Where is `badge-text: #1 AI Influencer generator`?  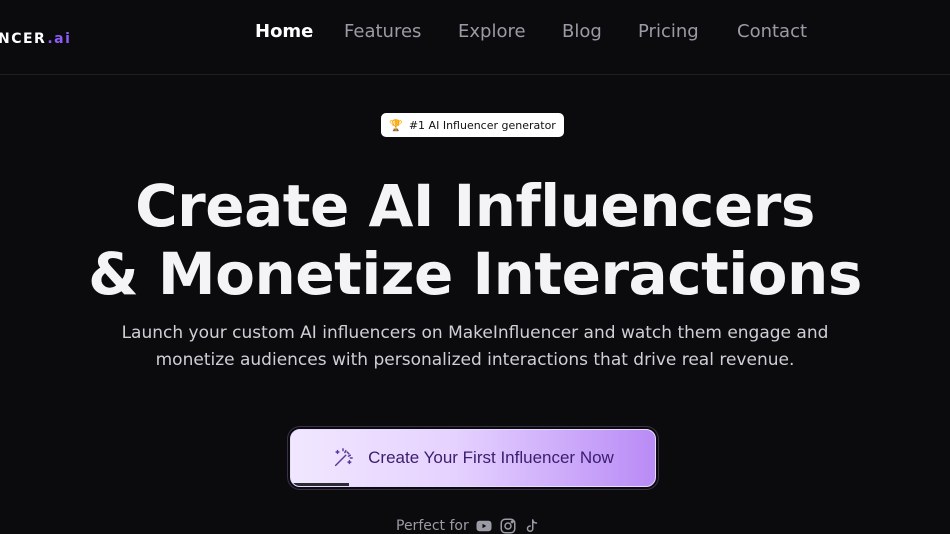 badge-text: #1 AI Influencer generator is located at coordinates (482, 125).